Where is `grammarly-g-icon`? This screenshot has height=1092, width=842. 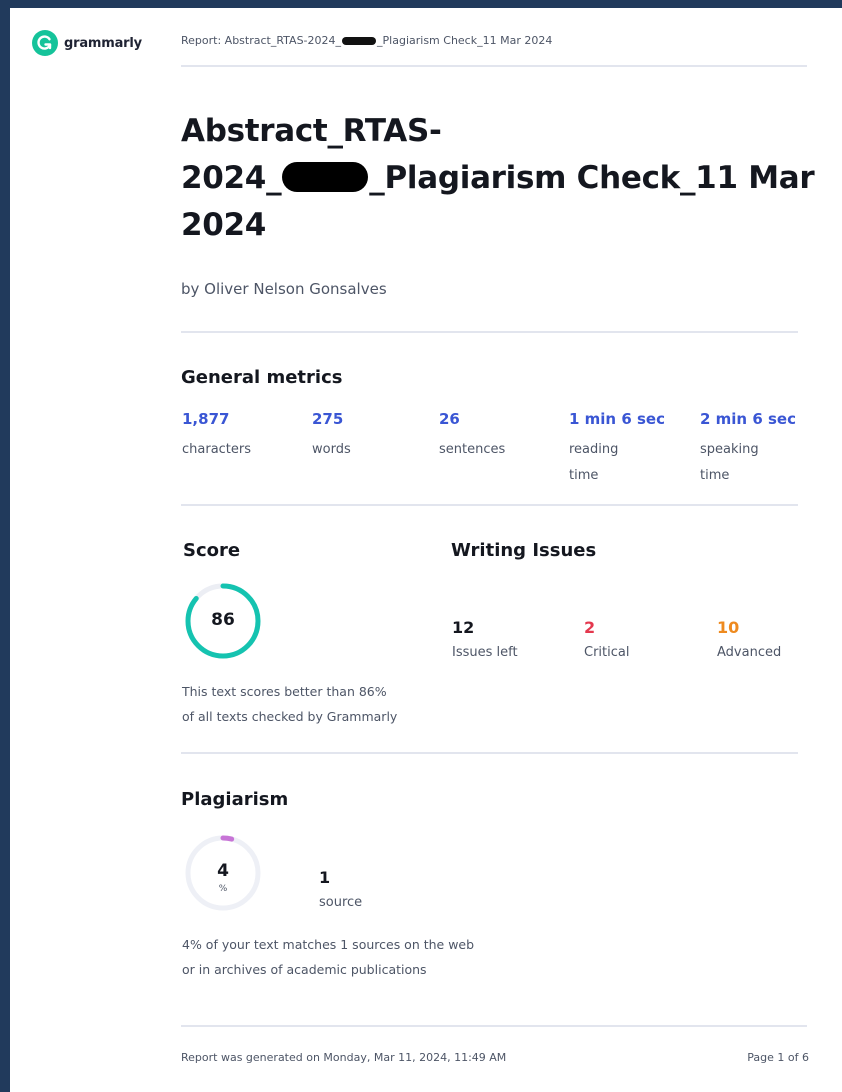 grammarly-g-icon is located at coordinates (45, 43).